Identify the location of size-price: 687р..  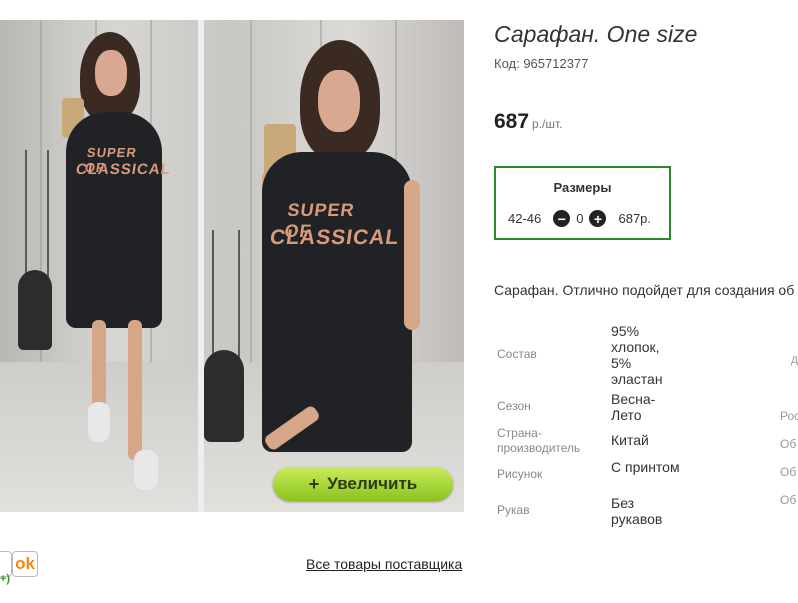
(635, 218).